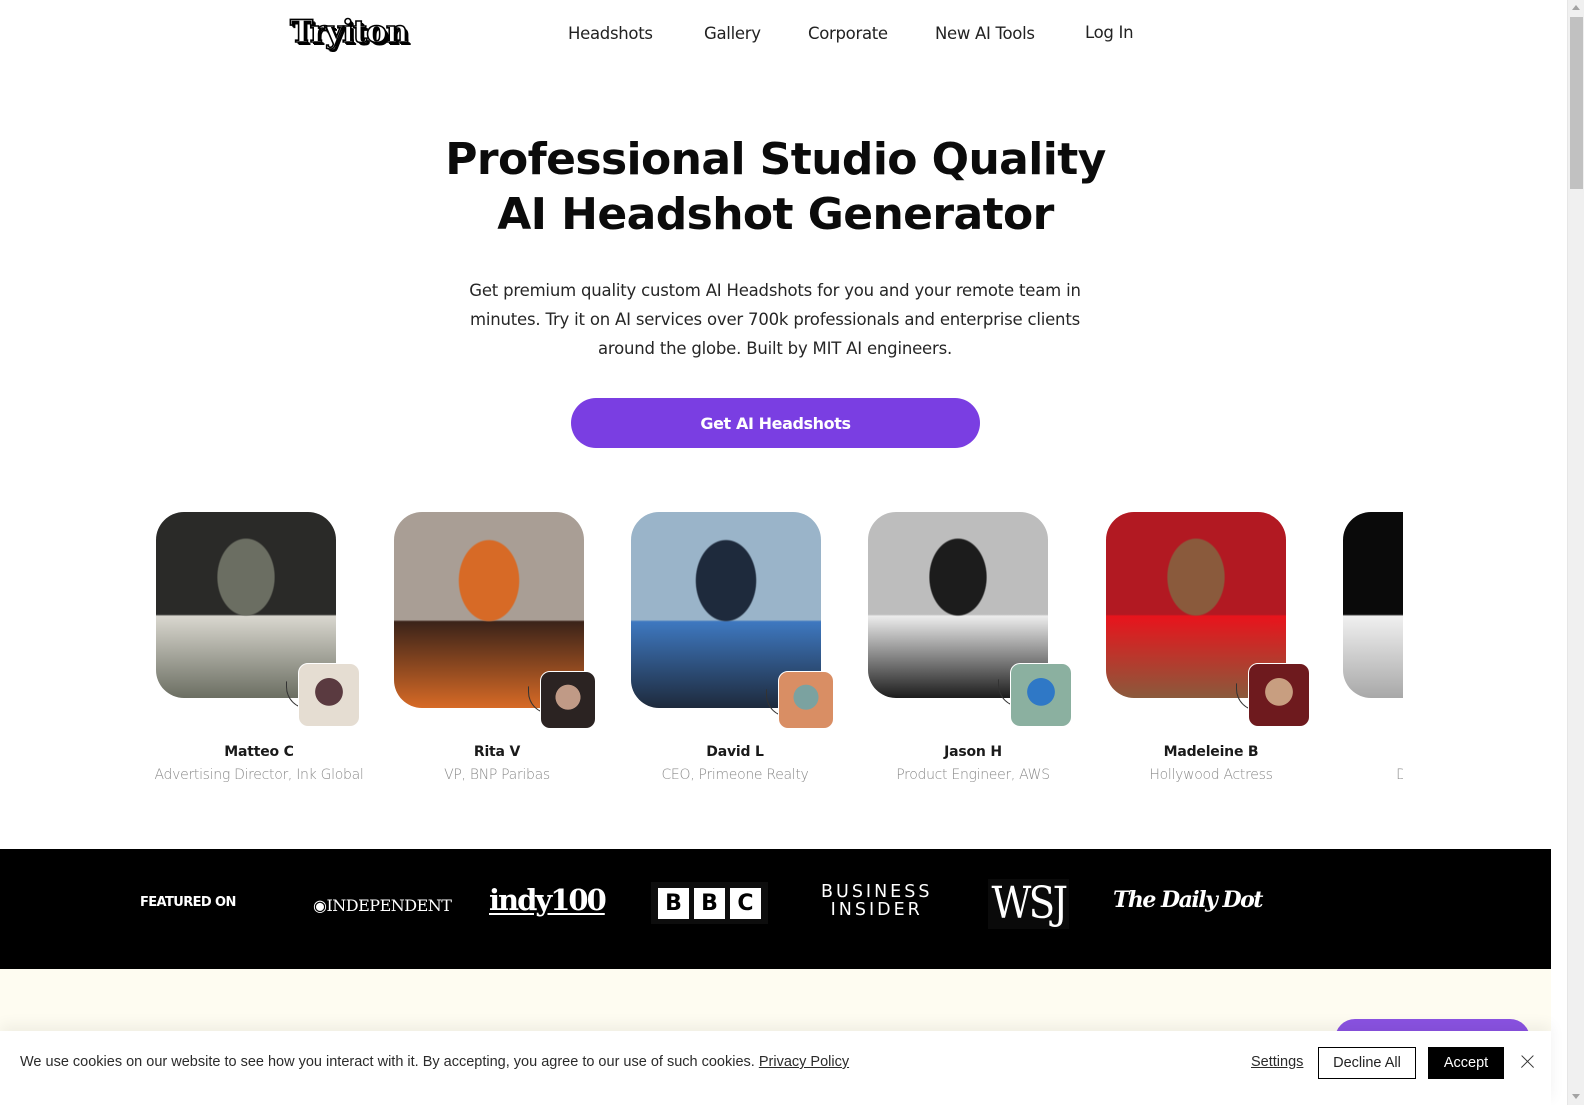 This screenshot has width=1584, height=1105. Describe the element at coordinates (1466, 1063) in the screenshot. I see `accept-button: Accept` at that location.